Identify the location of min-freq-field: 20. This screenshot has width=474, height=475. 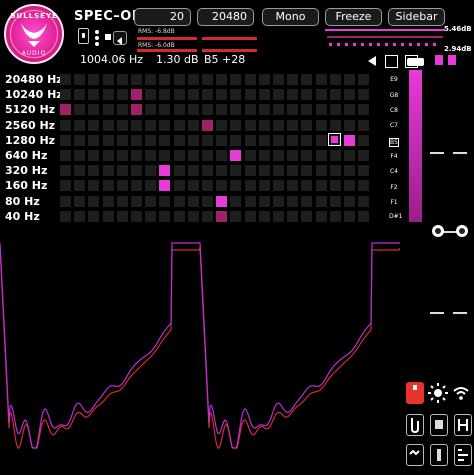
(162, 17).